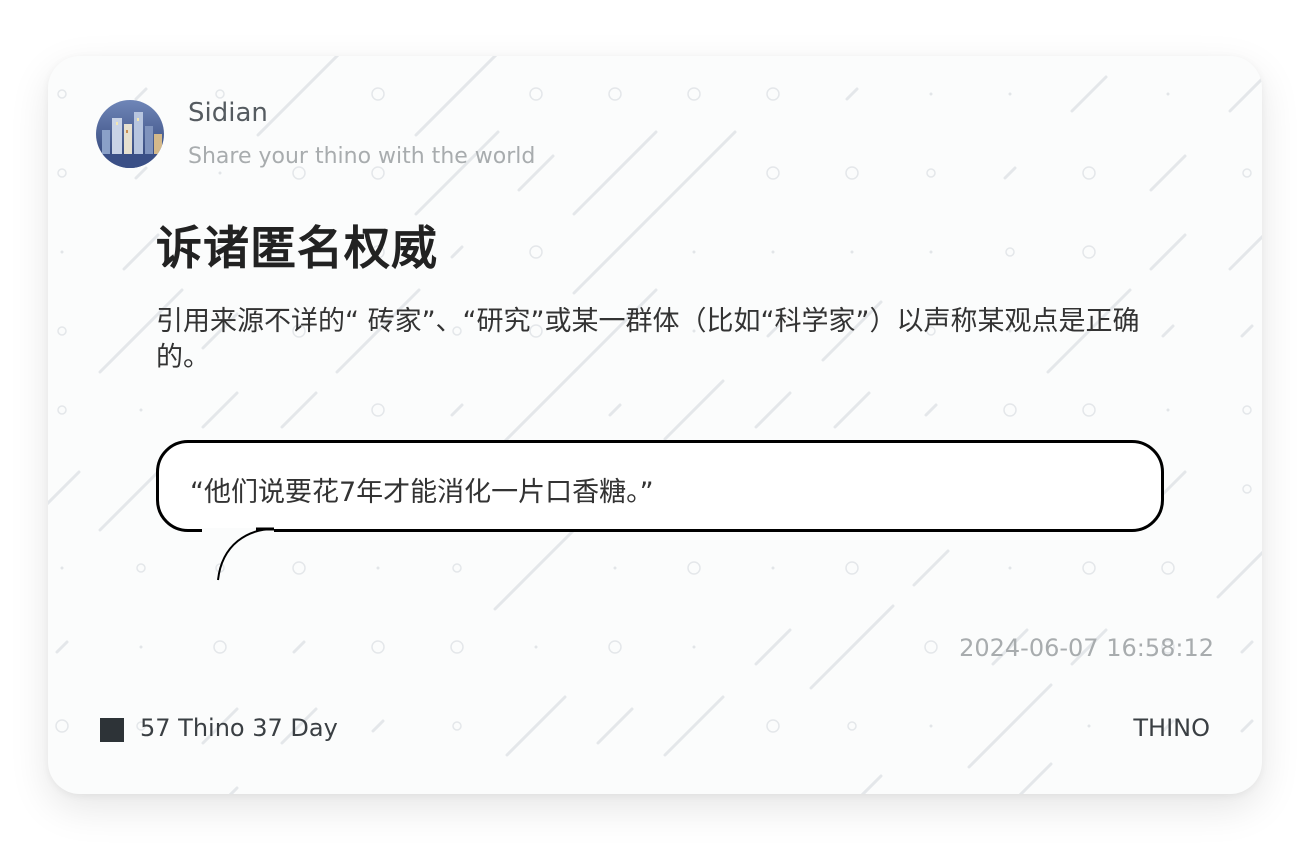  I want to click on cityscape-avatar-icon, so click(130, 134).